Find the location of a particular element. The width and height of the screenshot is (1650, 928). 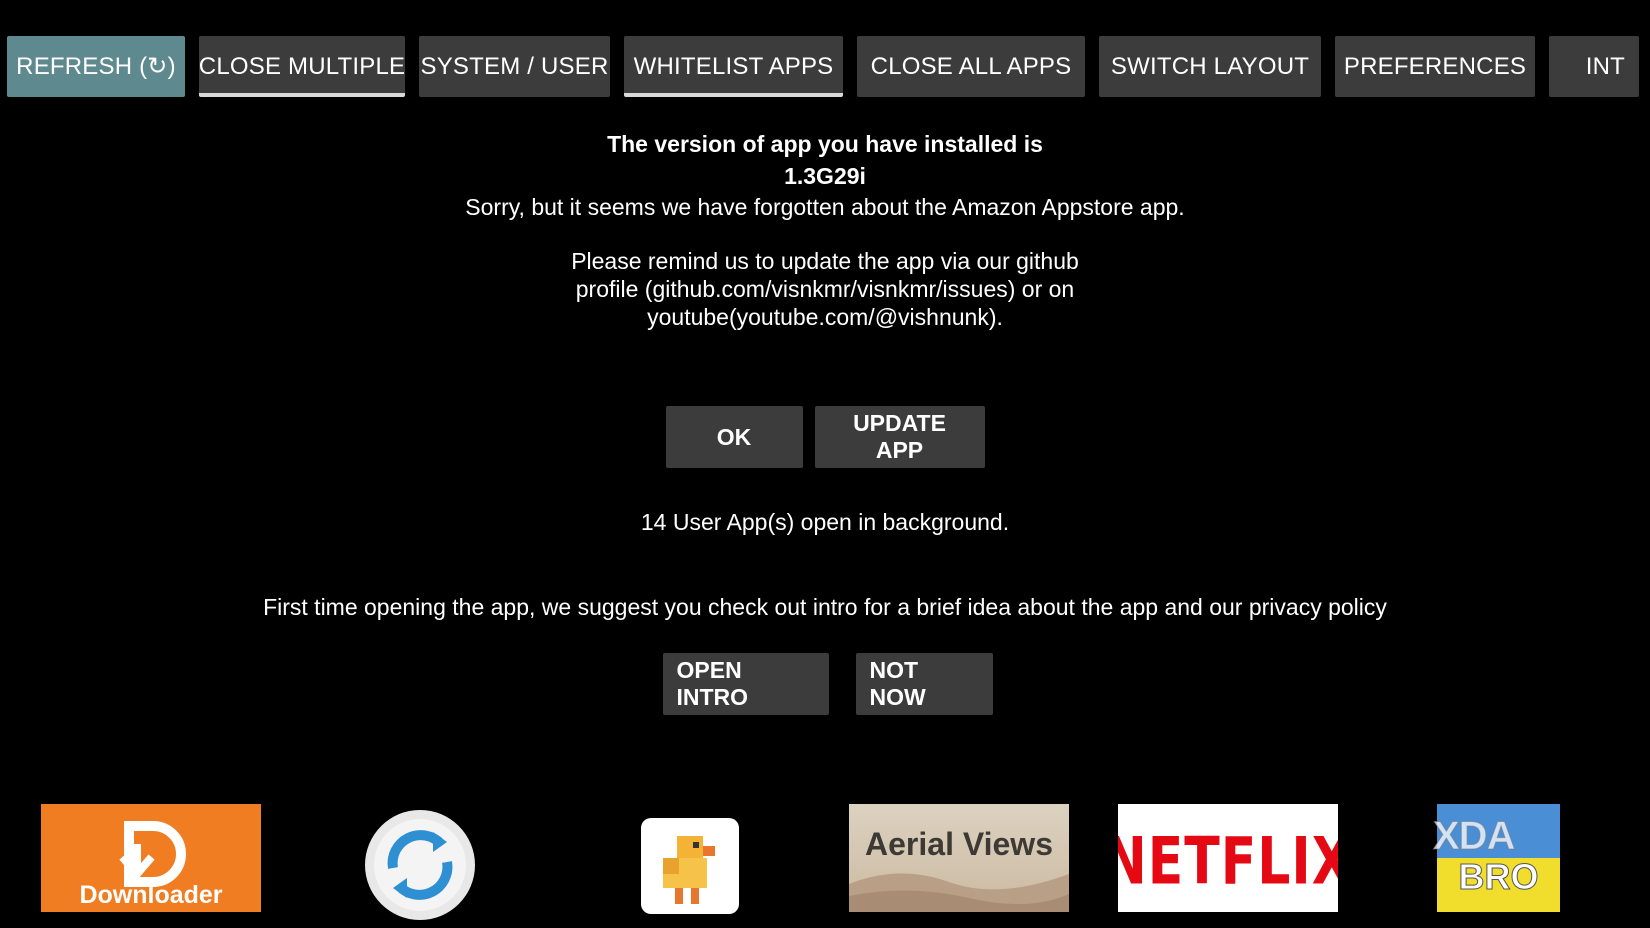

dialog-button-row: OK UPDATE APP is located at coordinates (825, 437).